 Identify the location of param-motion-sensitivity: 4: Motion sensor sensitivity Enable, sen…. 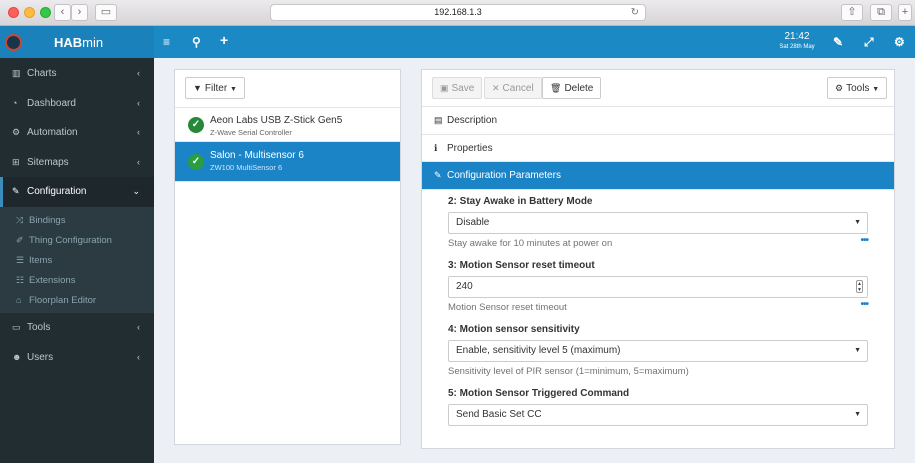
(658, 352).